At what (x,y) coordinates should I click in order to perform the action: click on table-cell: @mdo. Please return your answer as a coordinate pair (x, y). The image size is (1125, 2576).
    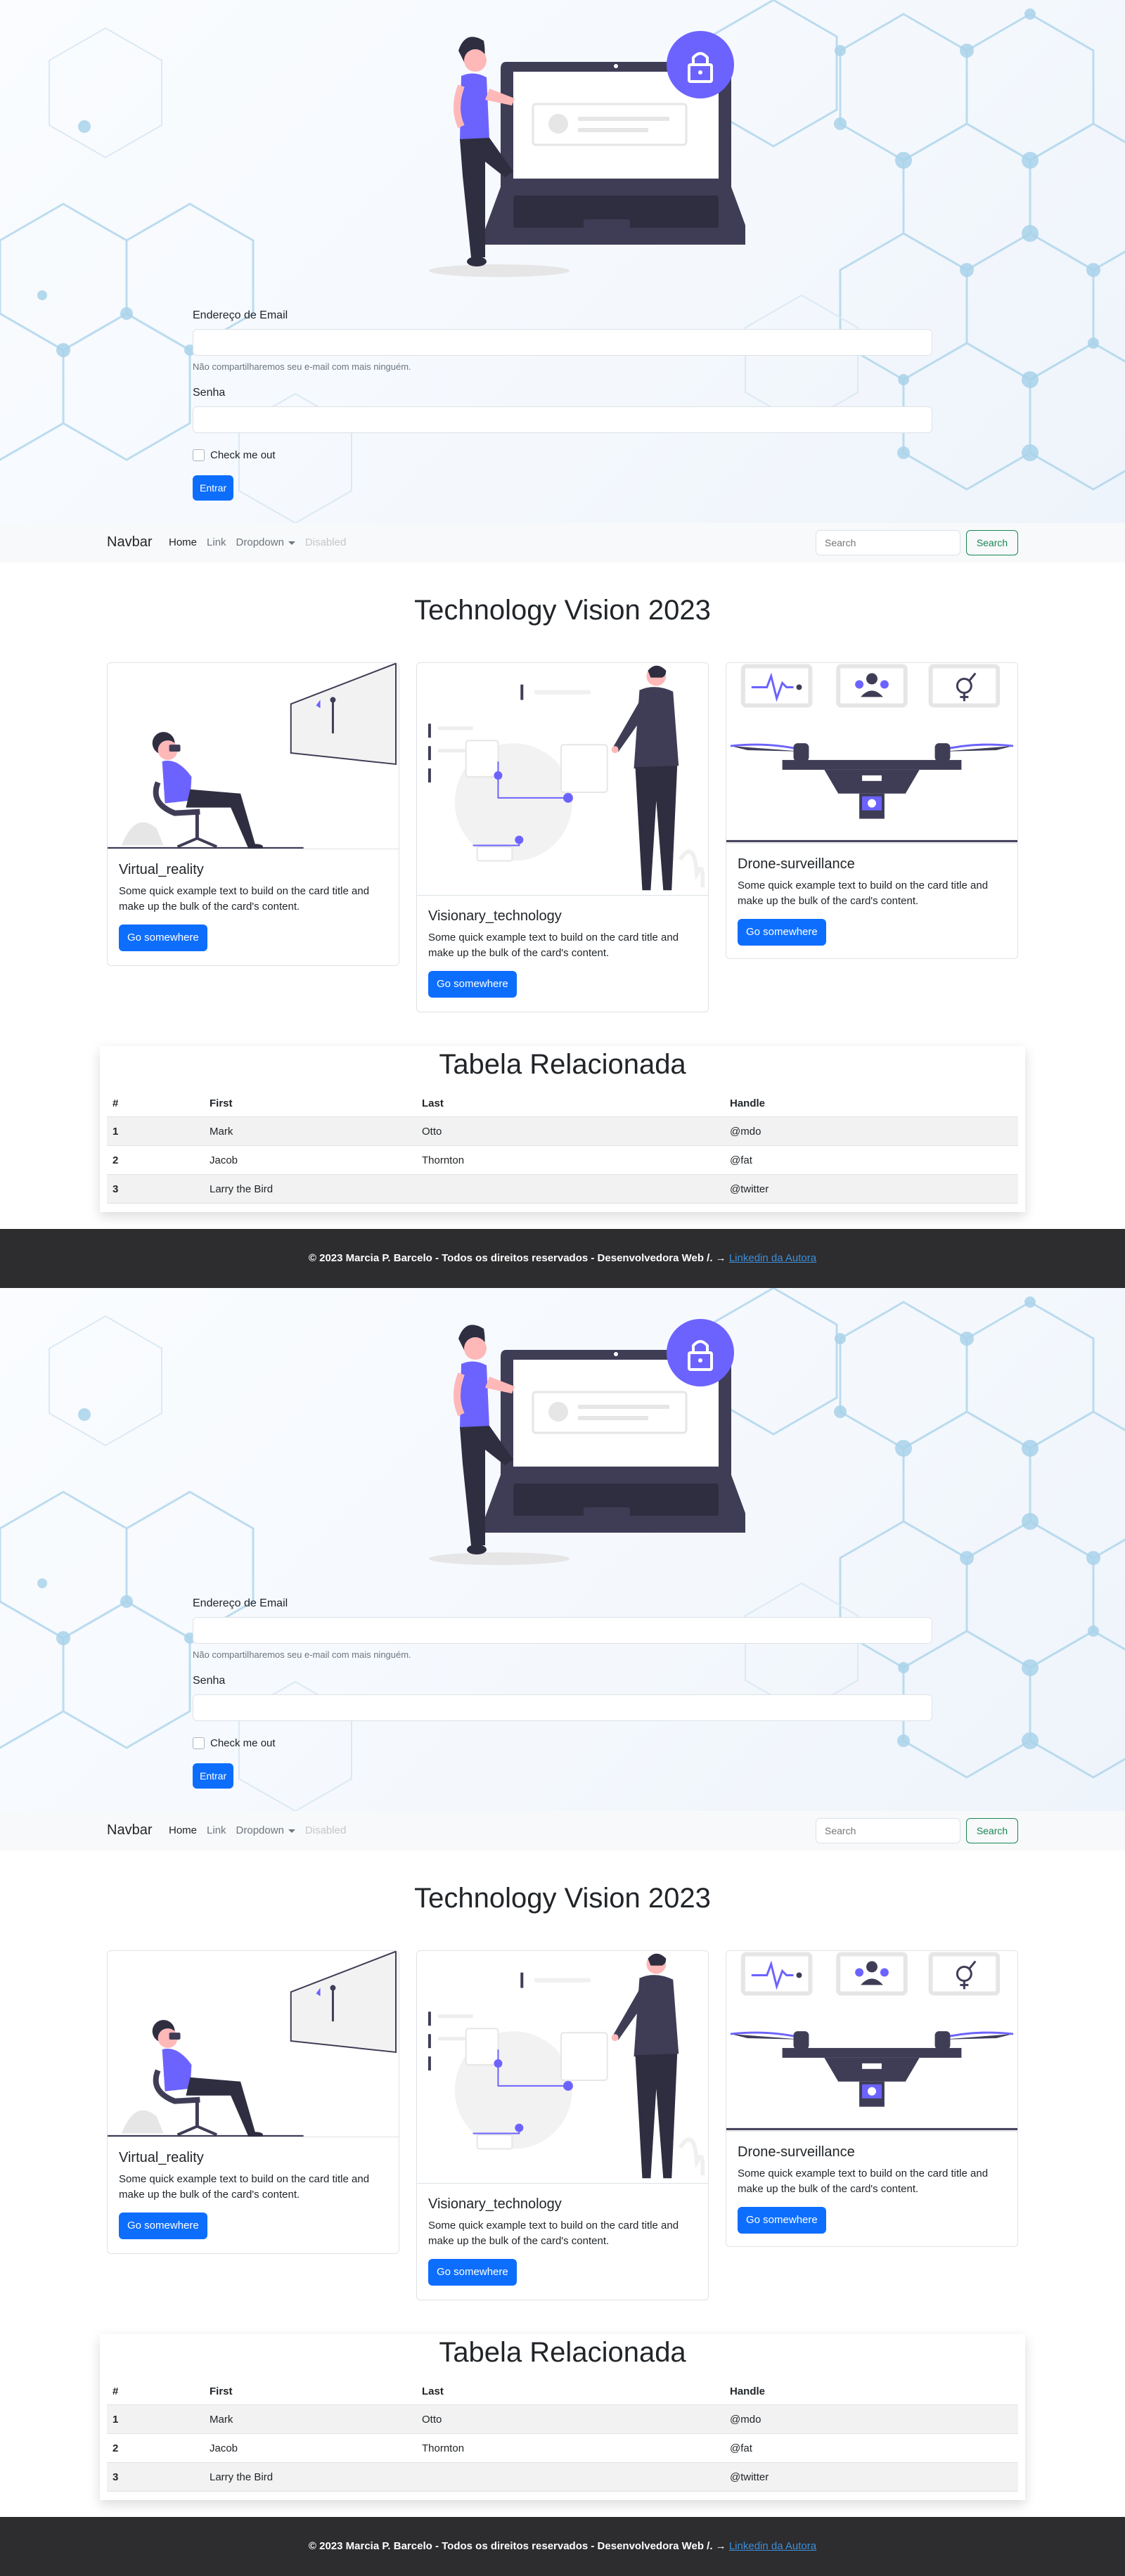
    Looking at the image, I should click on (871, 2419).